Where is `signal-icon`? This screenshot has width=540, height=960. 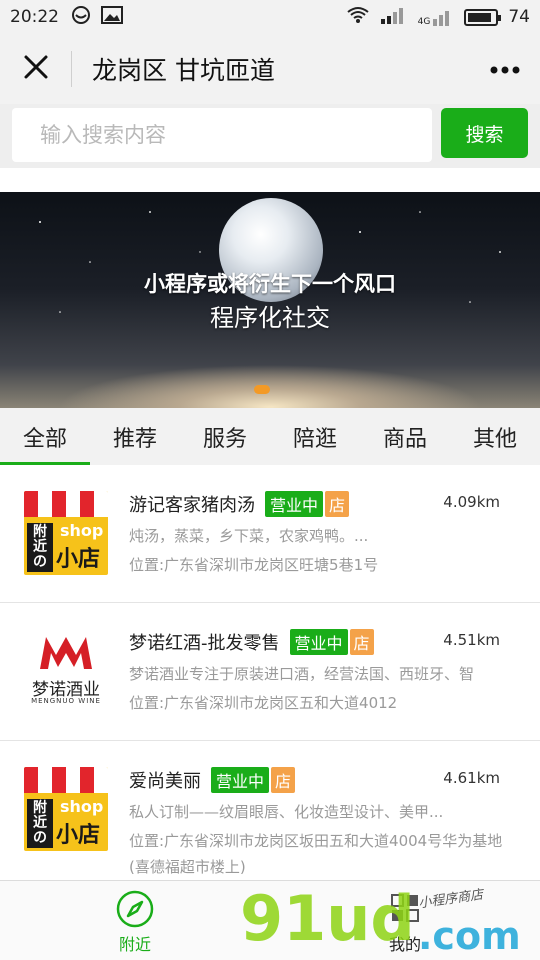 signal-icon is located at coordinates (394, 17).